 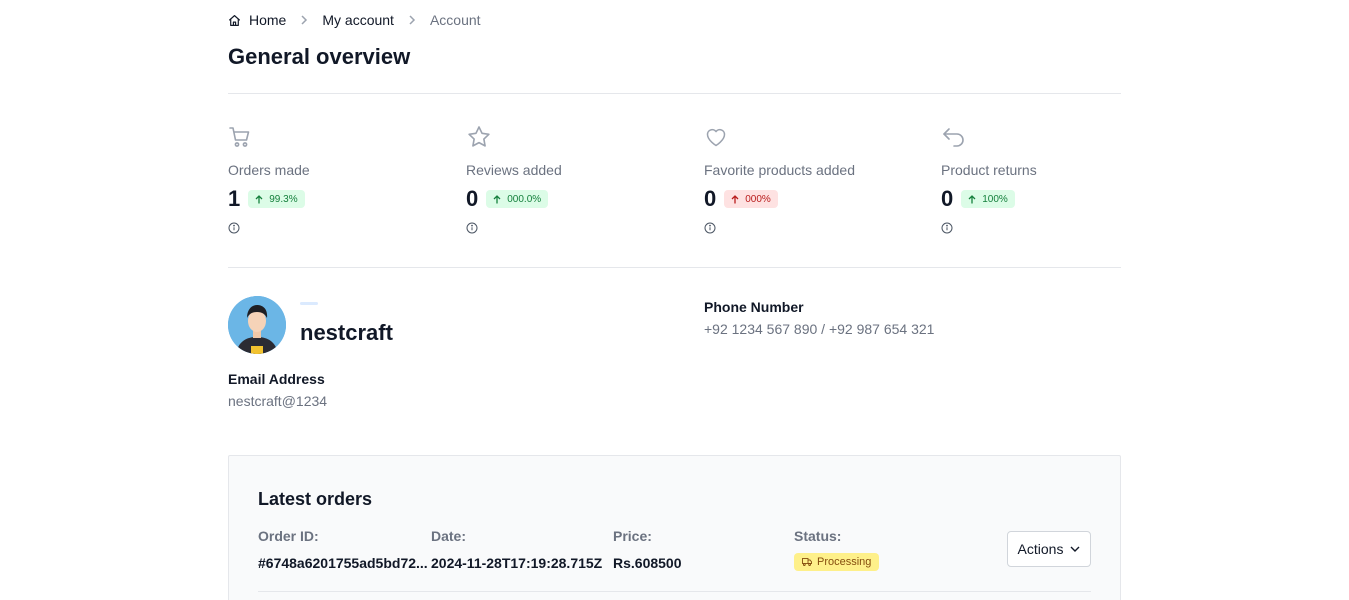 What do you see at coordinates (346, 332) in the screenshot?
I see `username: nestcraft` at bounding box center [346, 332].